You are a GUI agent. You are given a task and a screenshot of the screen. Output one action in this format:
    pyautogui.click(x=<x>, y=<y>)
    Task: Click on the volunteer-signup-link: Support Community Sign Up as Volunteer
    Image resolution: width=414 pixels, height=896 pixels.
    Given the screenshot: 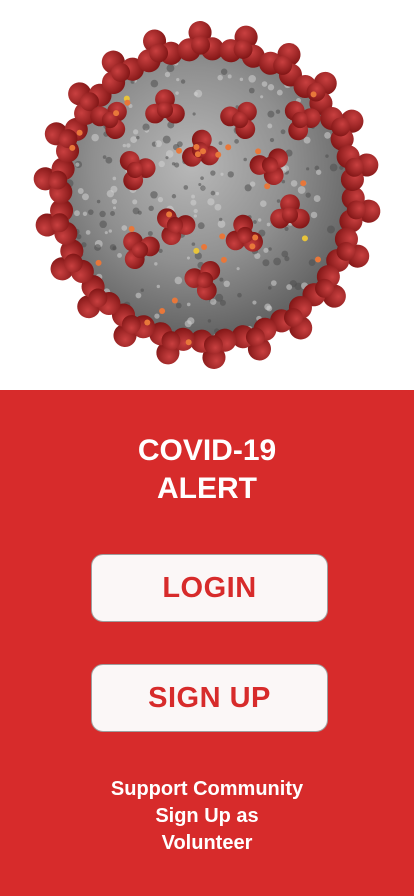 What is the action you would take?
    pyautogui.click(x=207, y=816)
    